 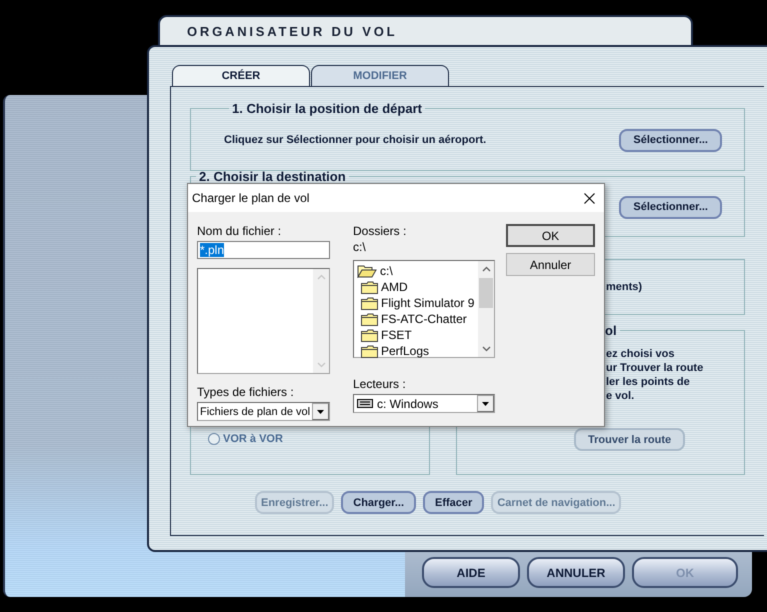 I want to click on group-title: ol, so click(x=611, y=330).